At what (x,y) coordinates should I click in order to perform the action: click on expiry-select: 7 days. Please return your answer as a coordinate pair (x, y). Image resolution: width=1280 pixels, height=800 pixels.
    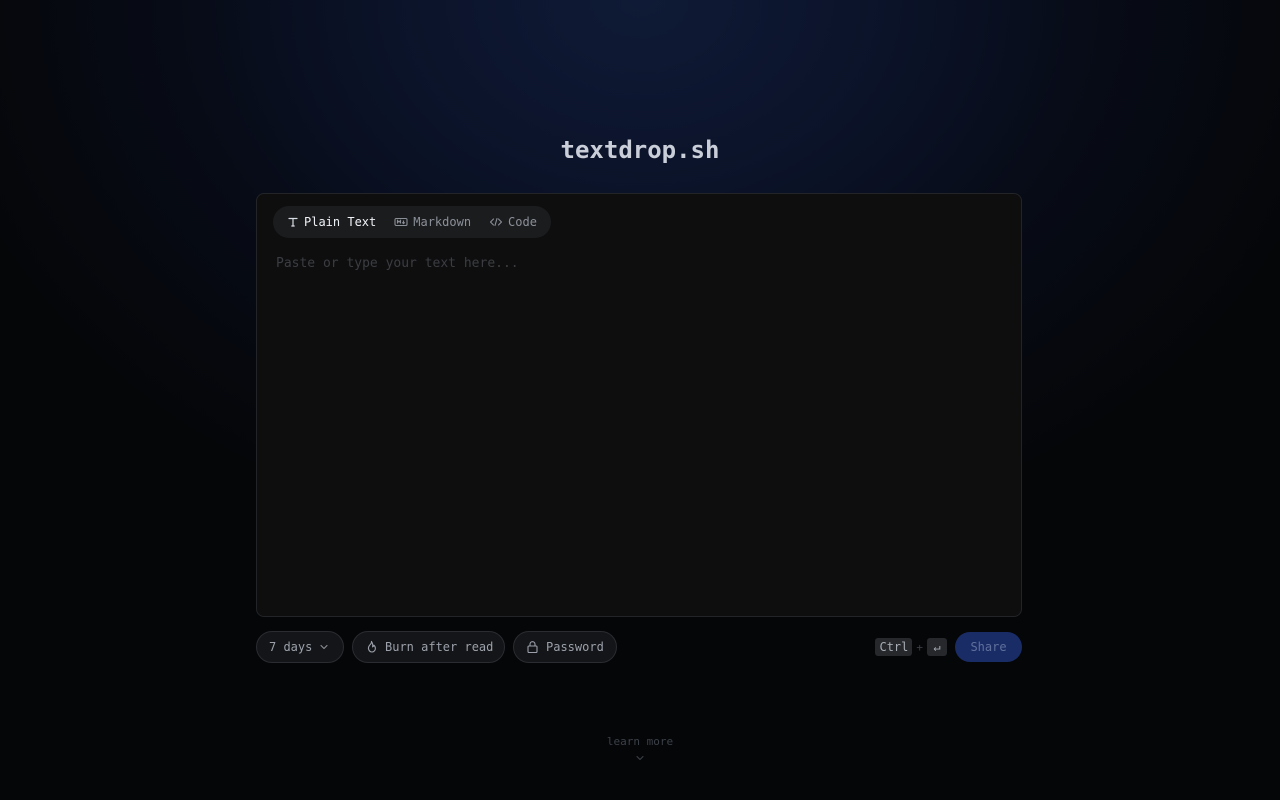
    Looking at the image, I should click on (300, 647).